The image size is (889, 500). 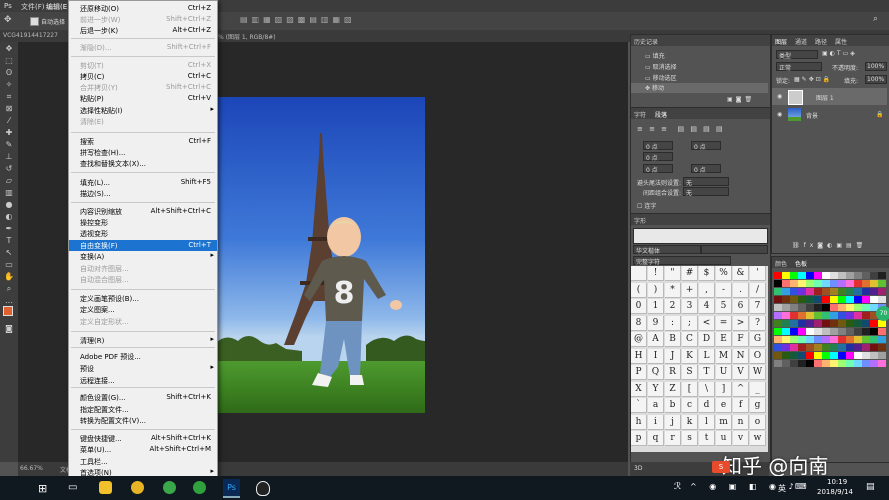 What do you see at coordinates (682, 261) in the screenshot?
I see `glyph-subset-select: 完整字符` at bounding box center [682, 261].